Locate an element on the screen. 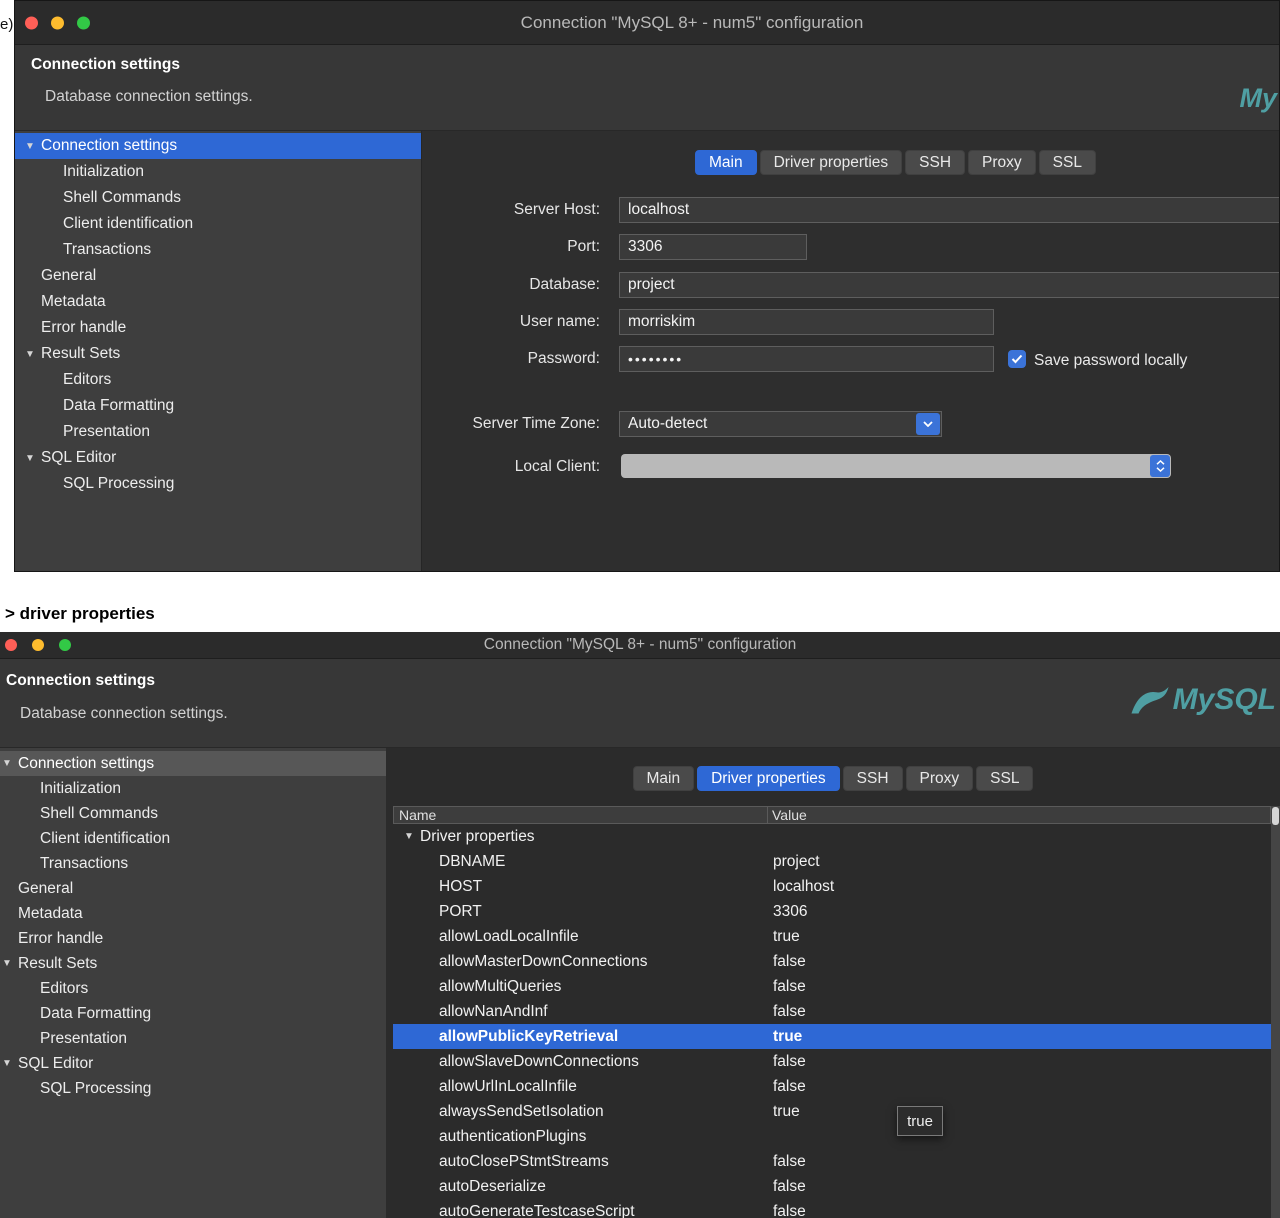  property-row-port: PORT 3306 is located at coordinates (832, 911).